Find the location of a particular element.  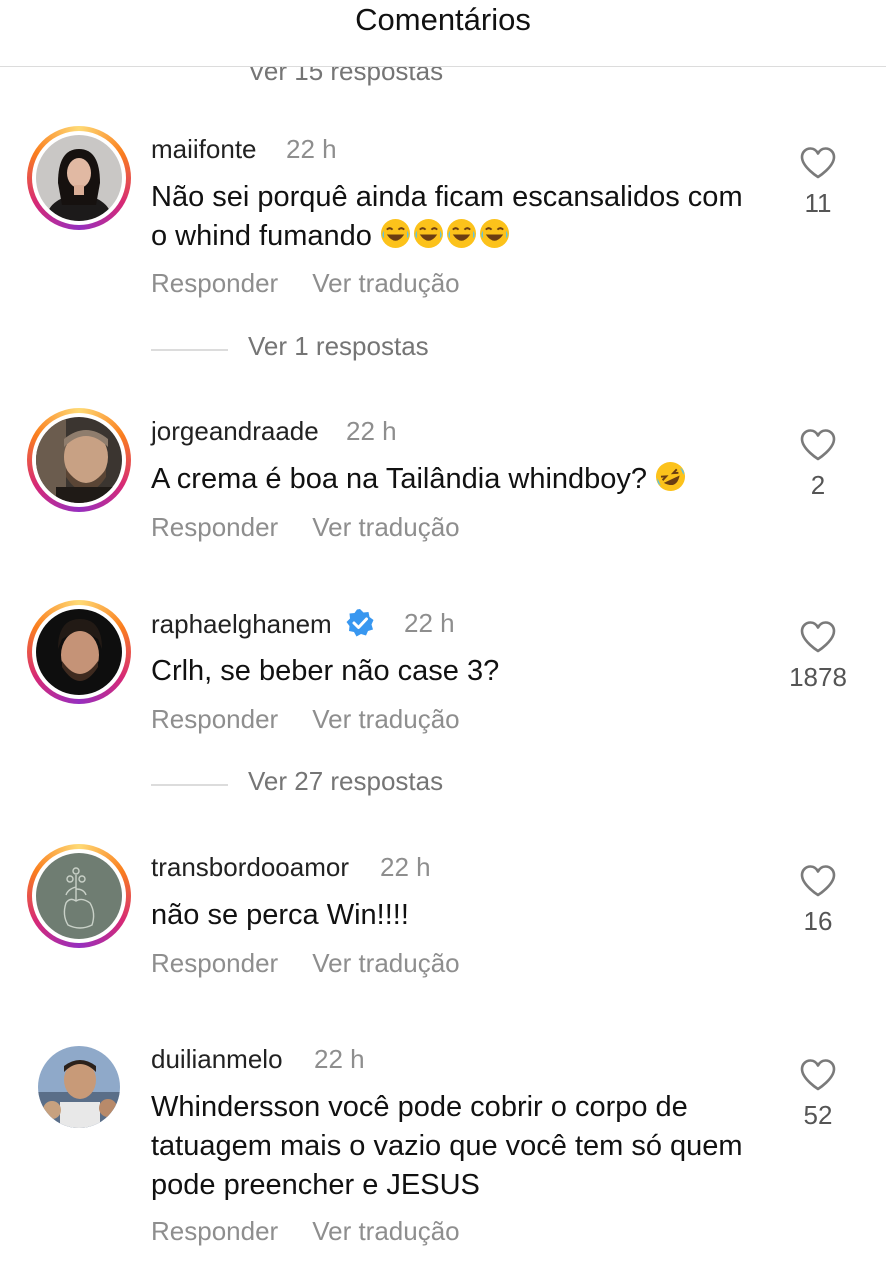

like-button: 1878 is located at coordinates (818, 656).